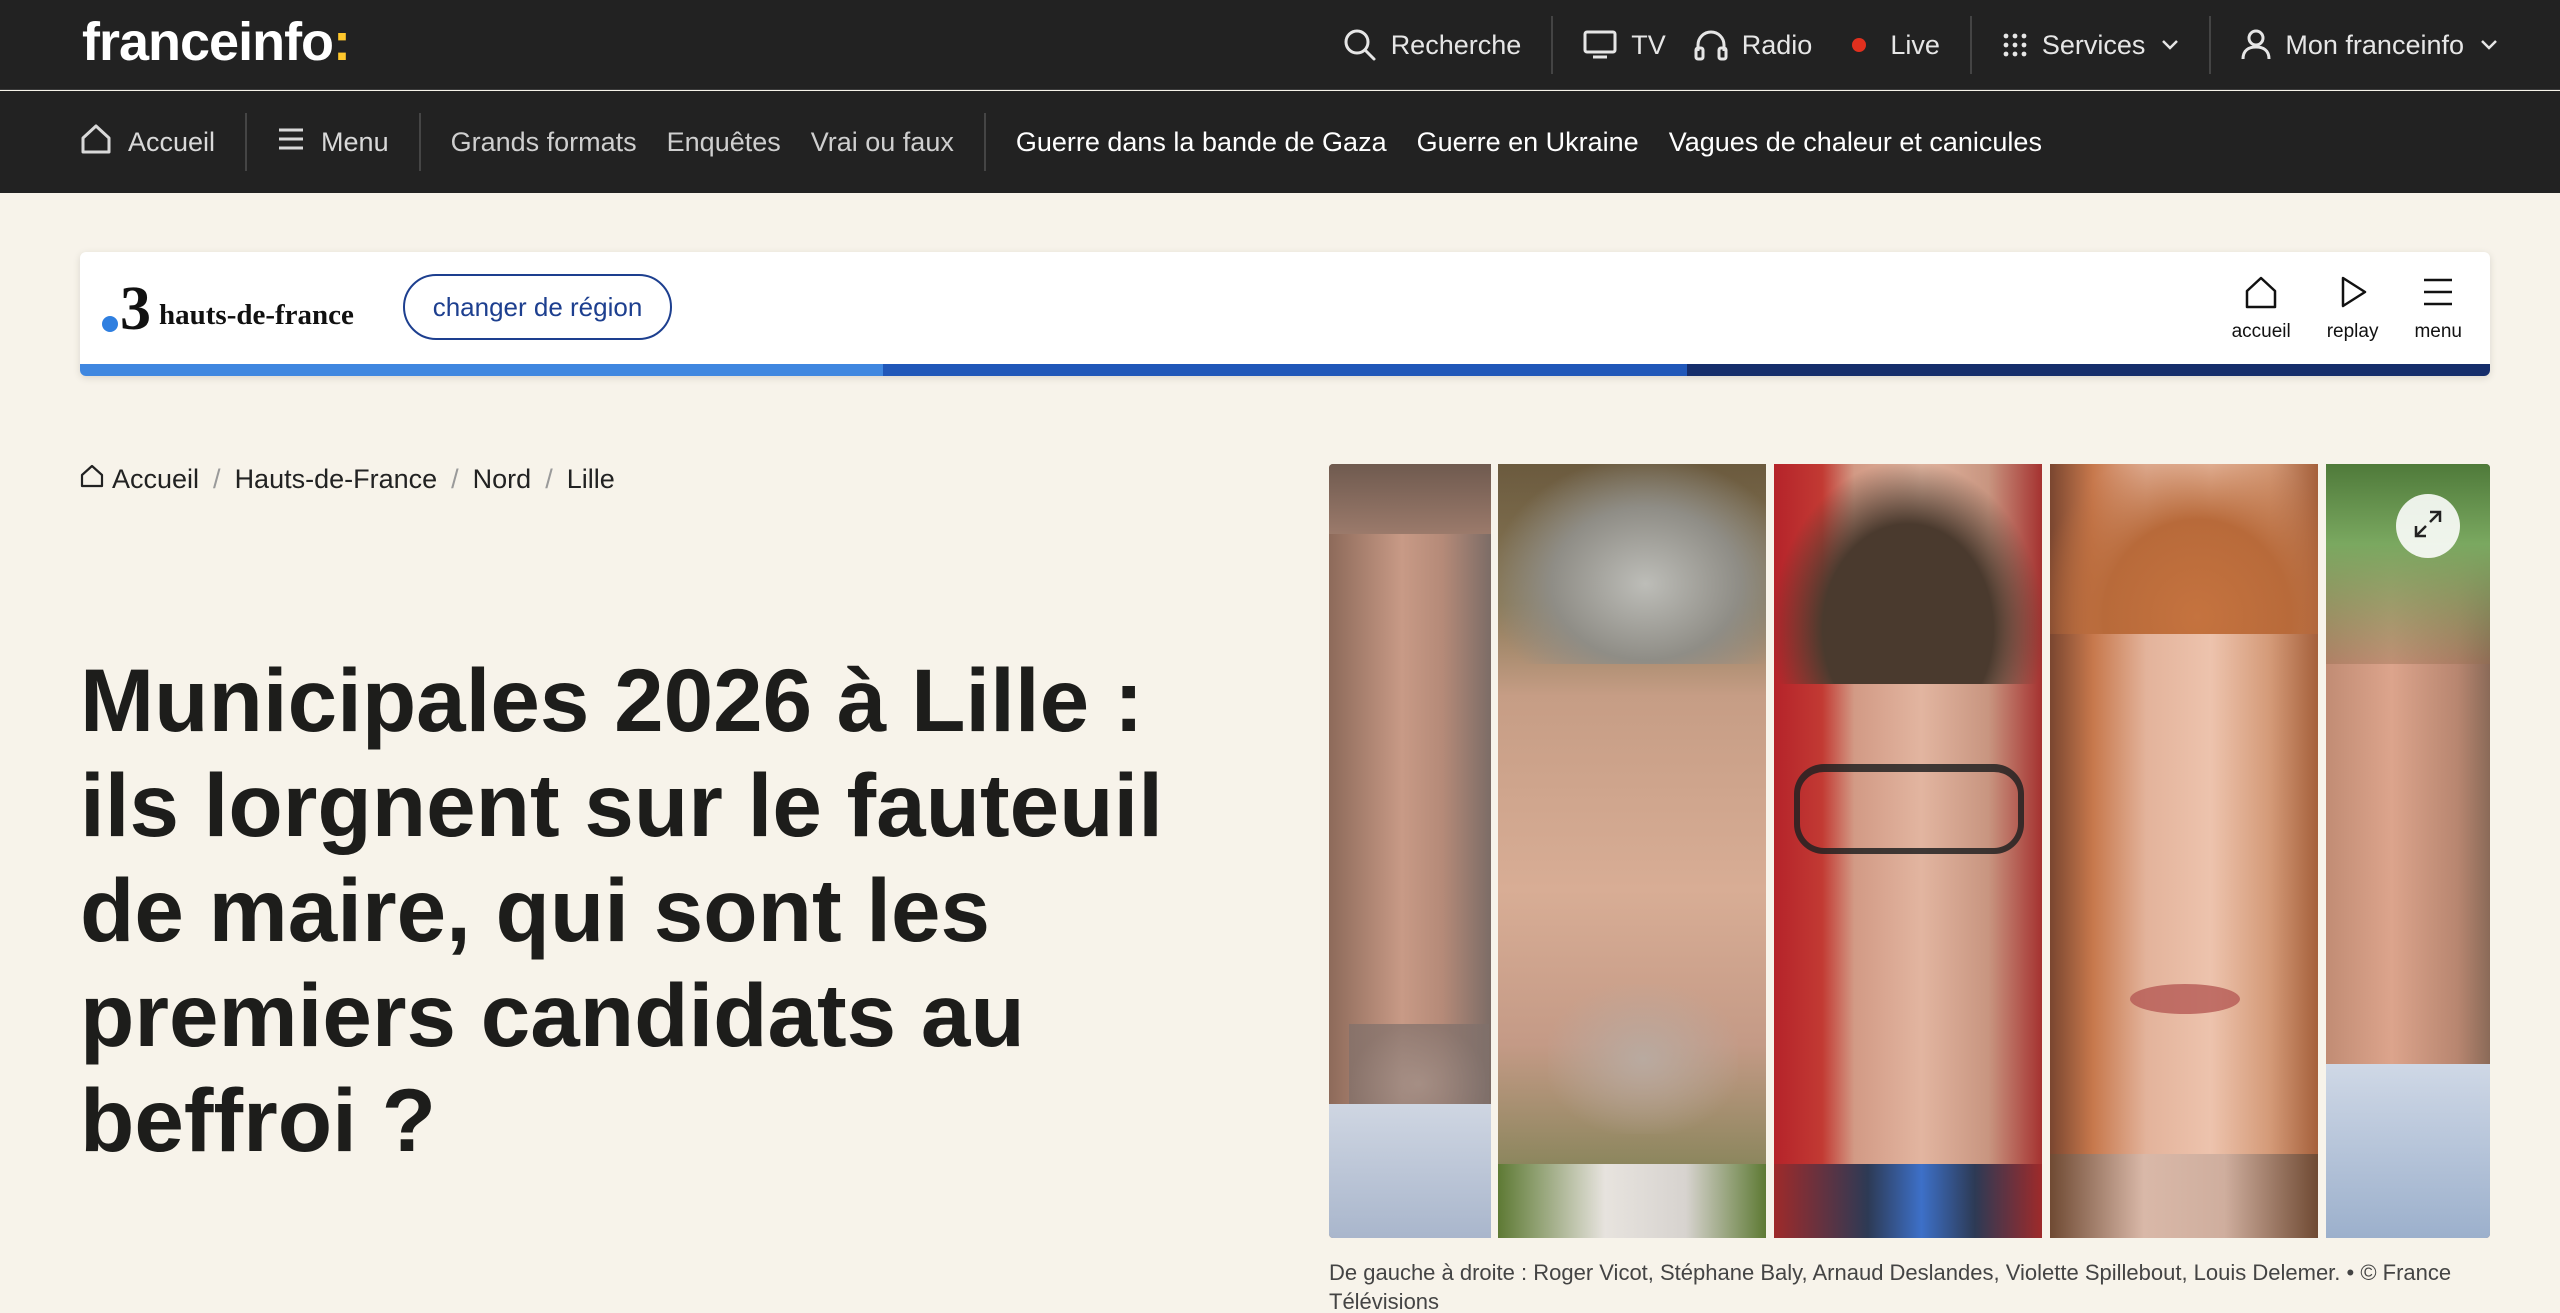 Image resolution: width=2560 pixels, height=1313 pixels. I want to click on franceinfo-logo: franceinfo:, so click(216, 42).